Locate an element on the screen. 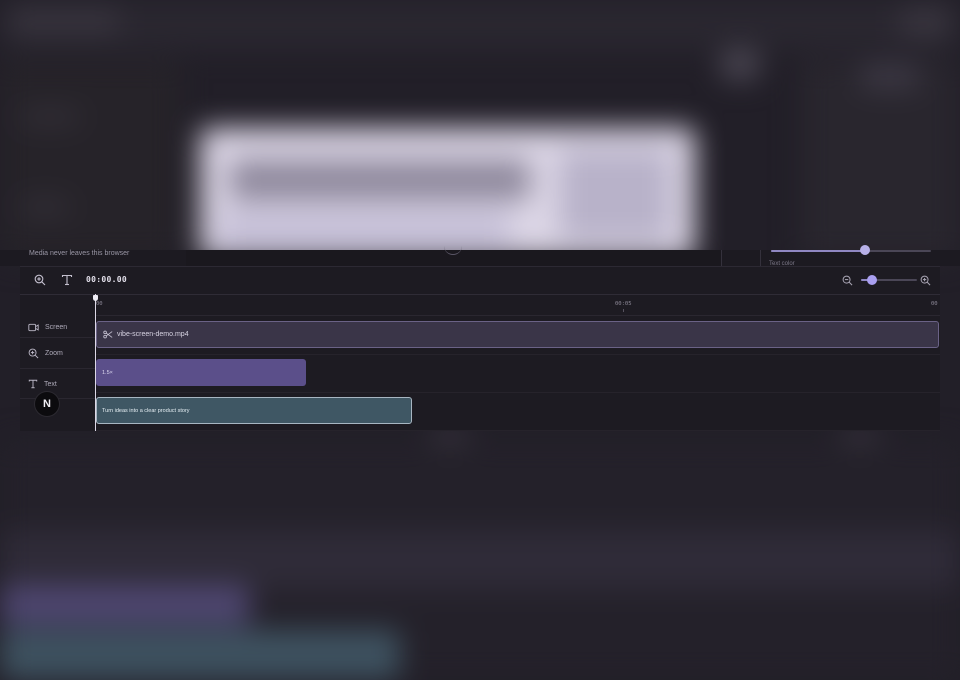 The image size is (960, 680). text-clip: Turn ideas into a clear product story is located at coordinates (254, 410).